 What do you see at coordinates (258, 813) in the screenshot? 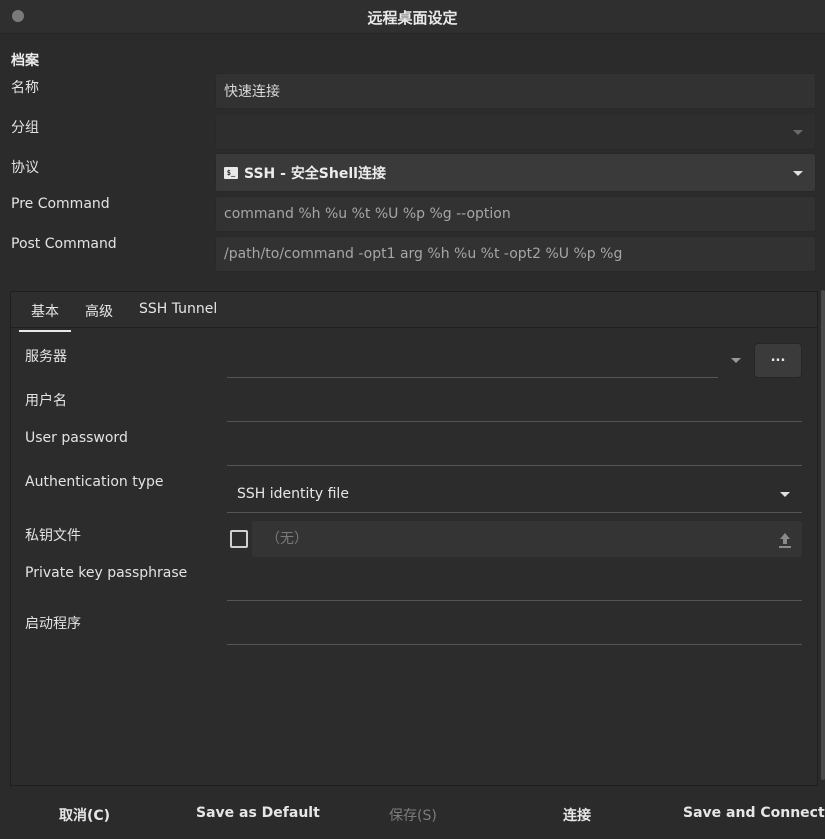
I see `save-as-default-button: Save as Default` at bounding box center [258, 813].